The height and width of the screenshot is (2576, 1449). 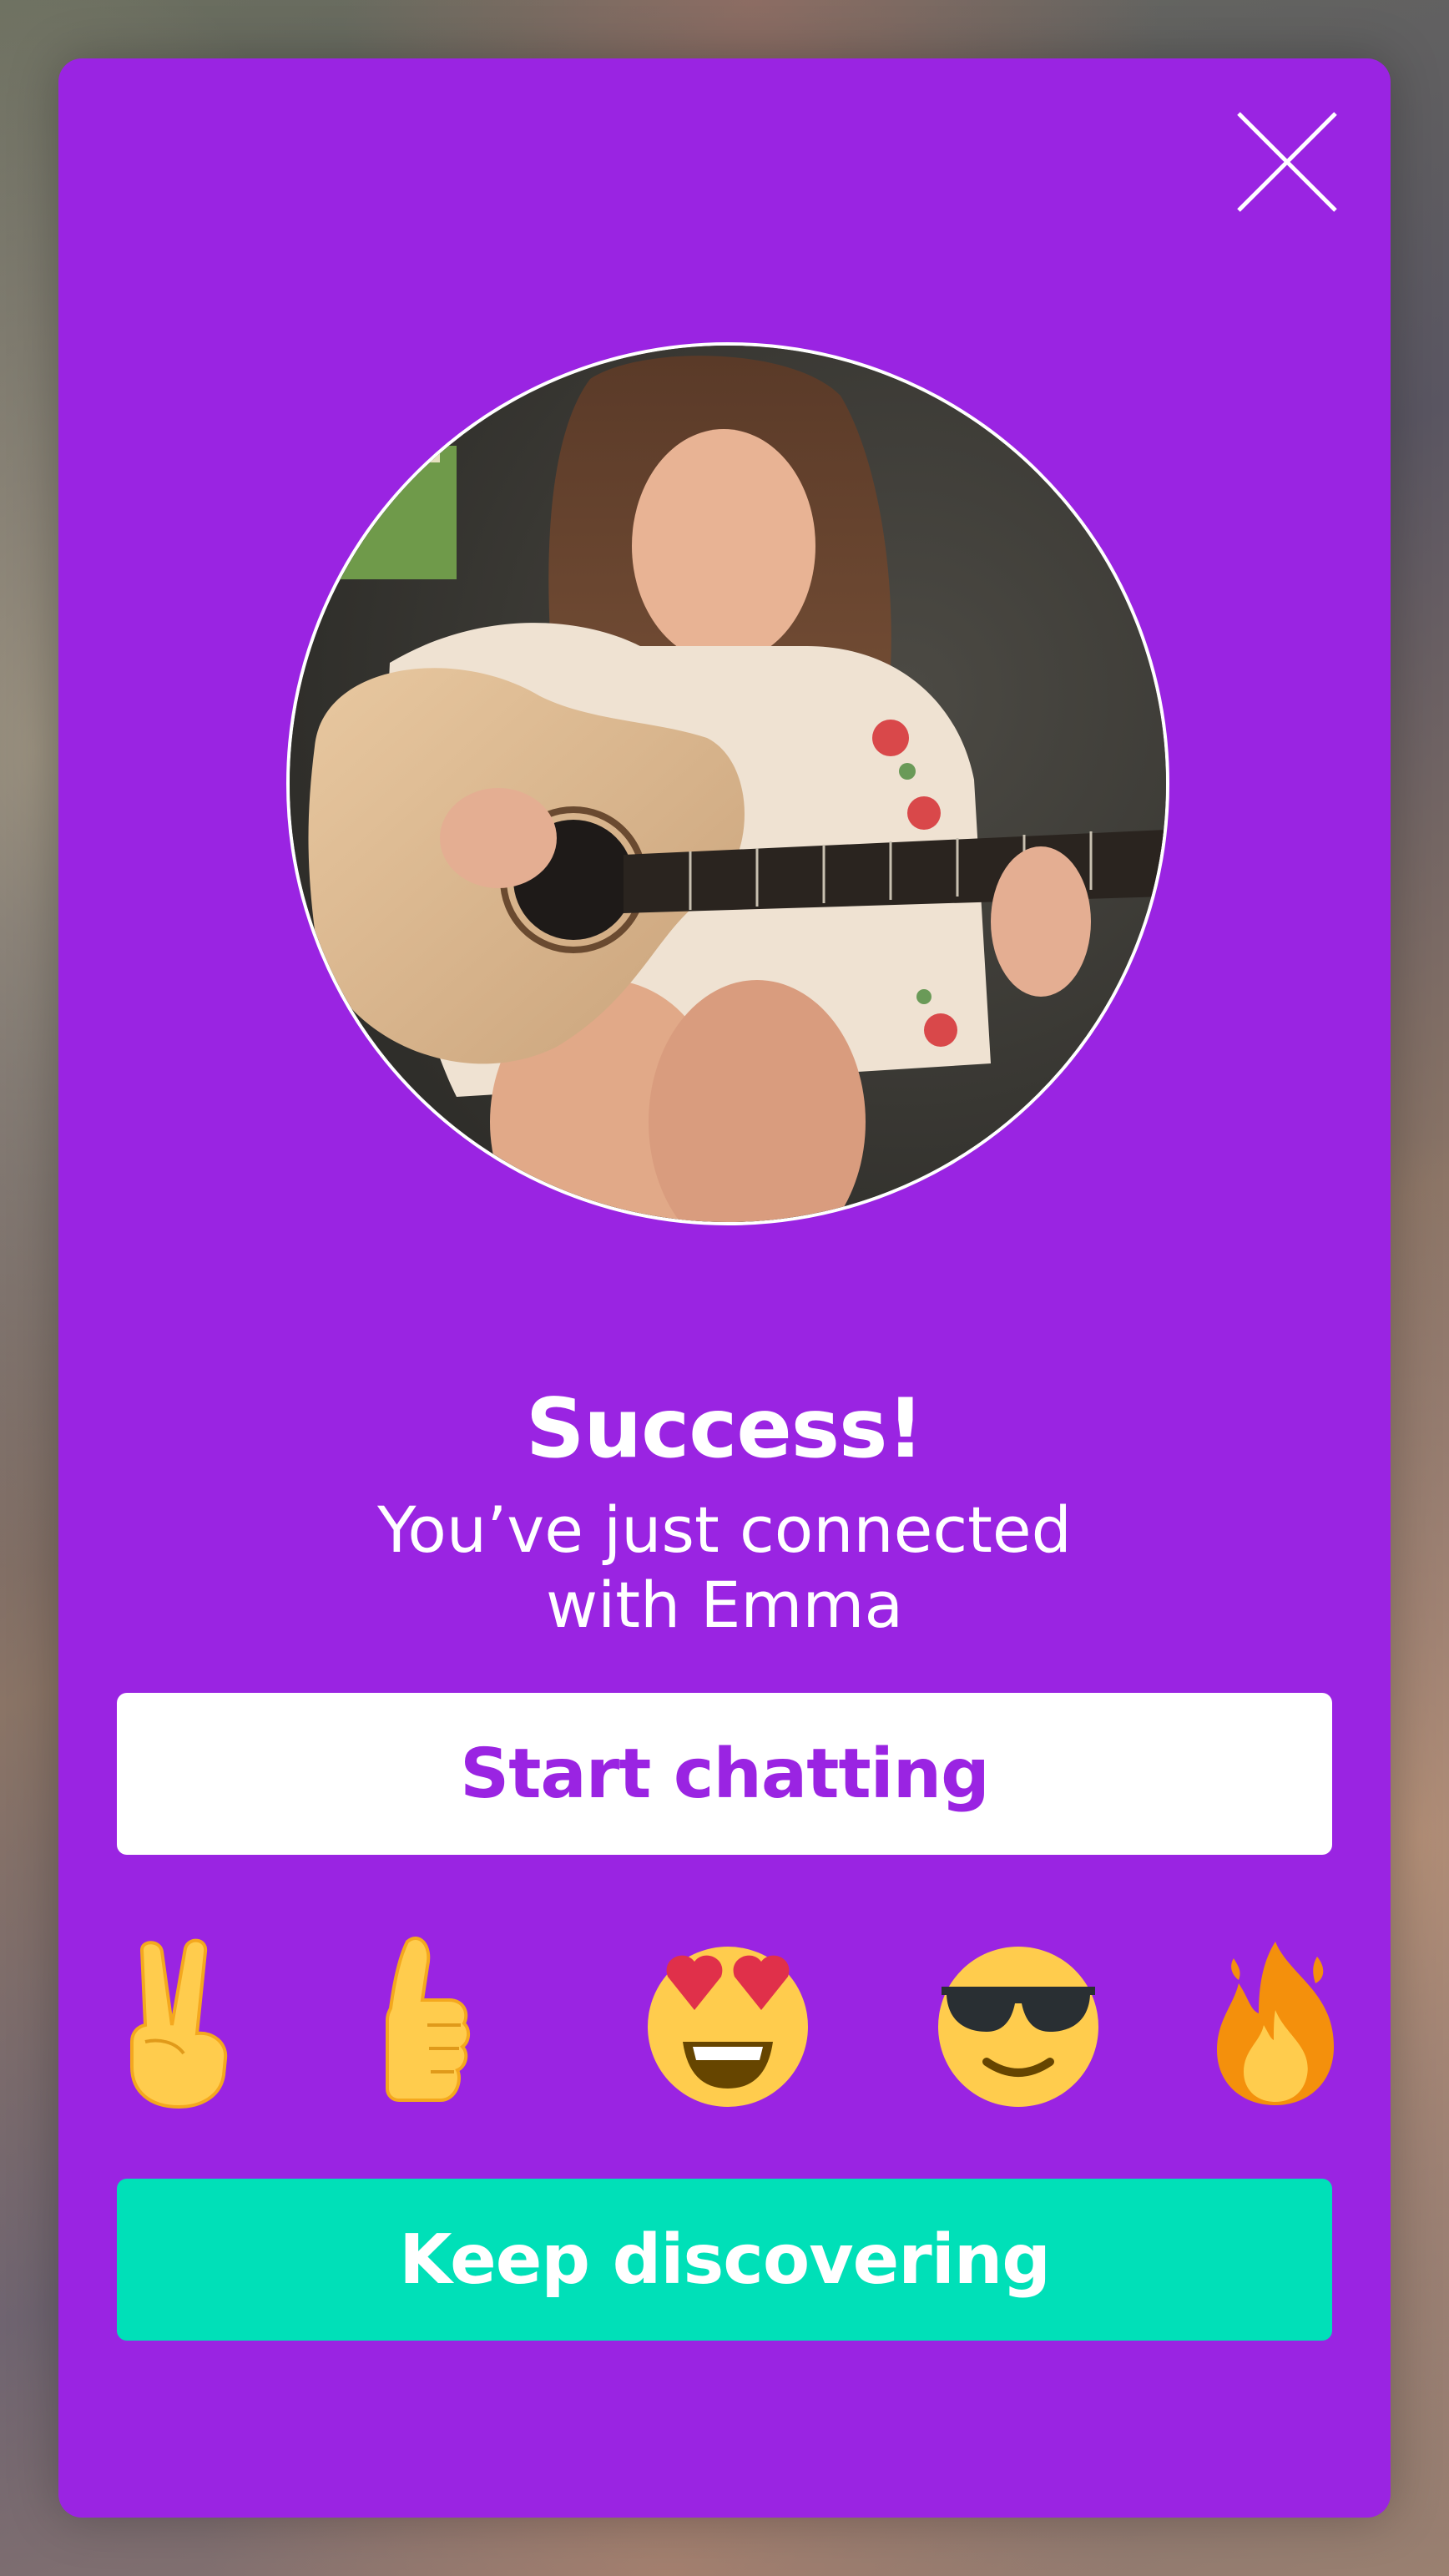 I want to click on subtitle-line-1: You’ve just connected, so click(x=724, y=1530).